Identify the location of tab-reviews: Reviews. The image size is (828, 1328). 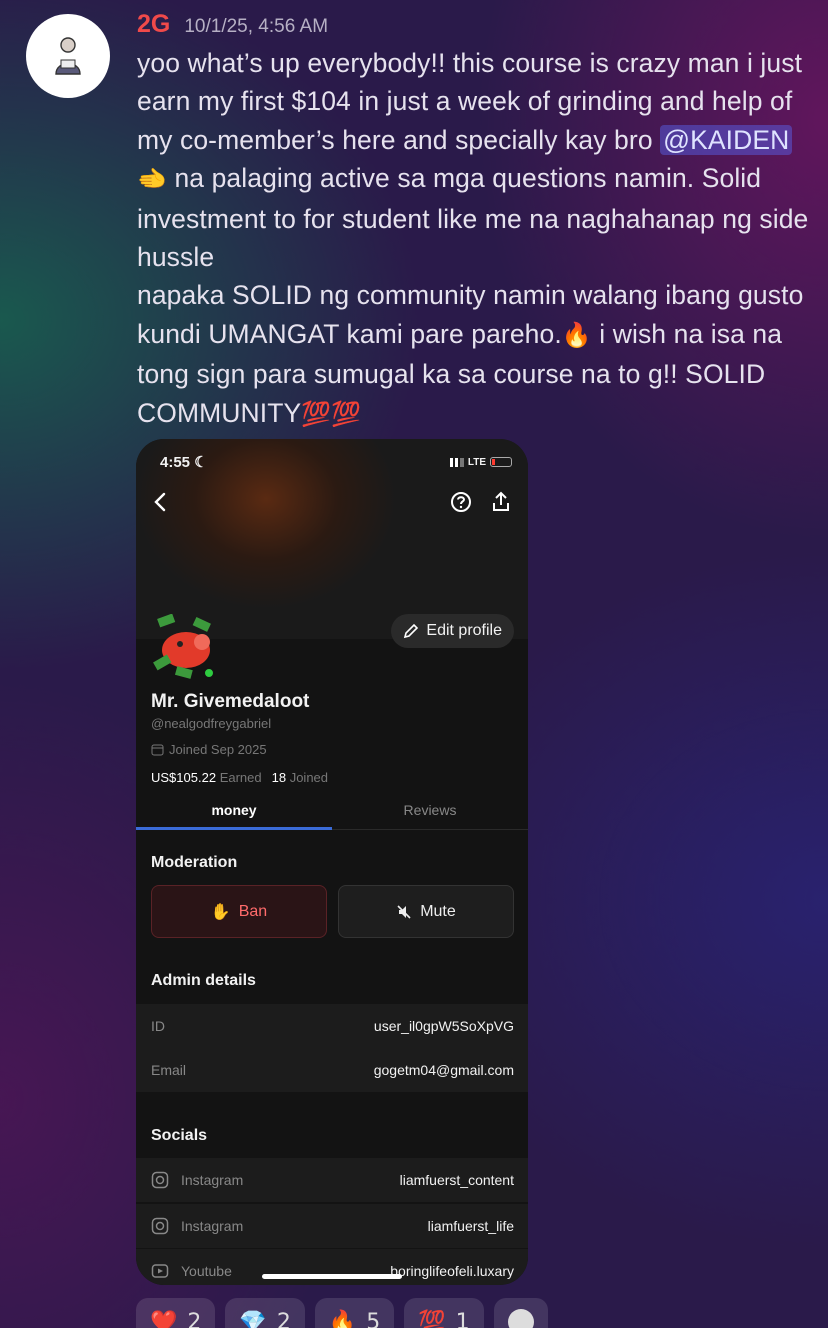
(430, 811).